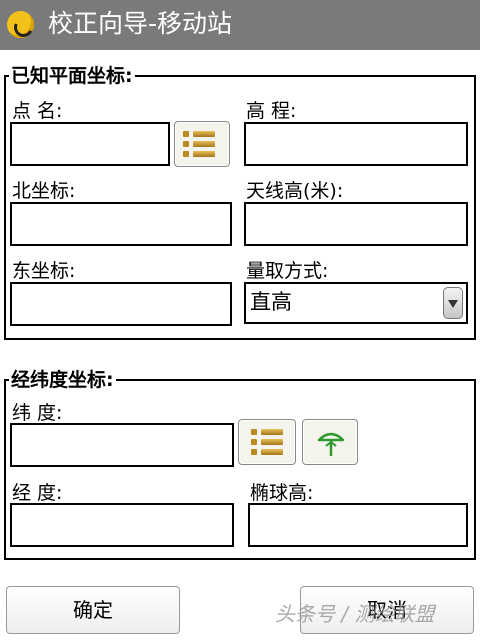 The width and height of the screenshot is (480, 640). What do you see at coordinates (356, 303) in the screenshot?
I see `measure-method-select: 直高` at bounding box center [356, 303].